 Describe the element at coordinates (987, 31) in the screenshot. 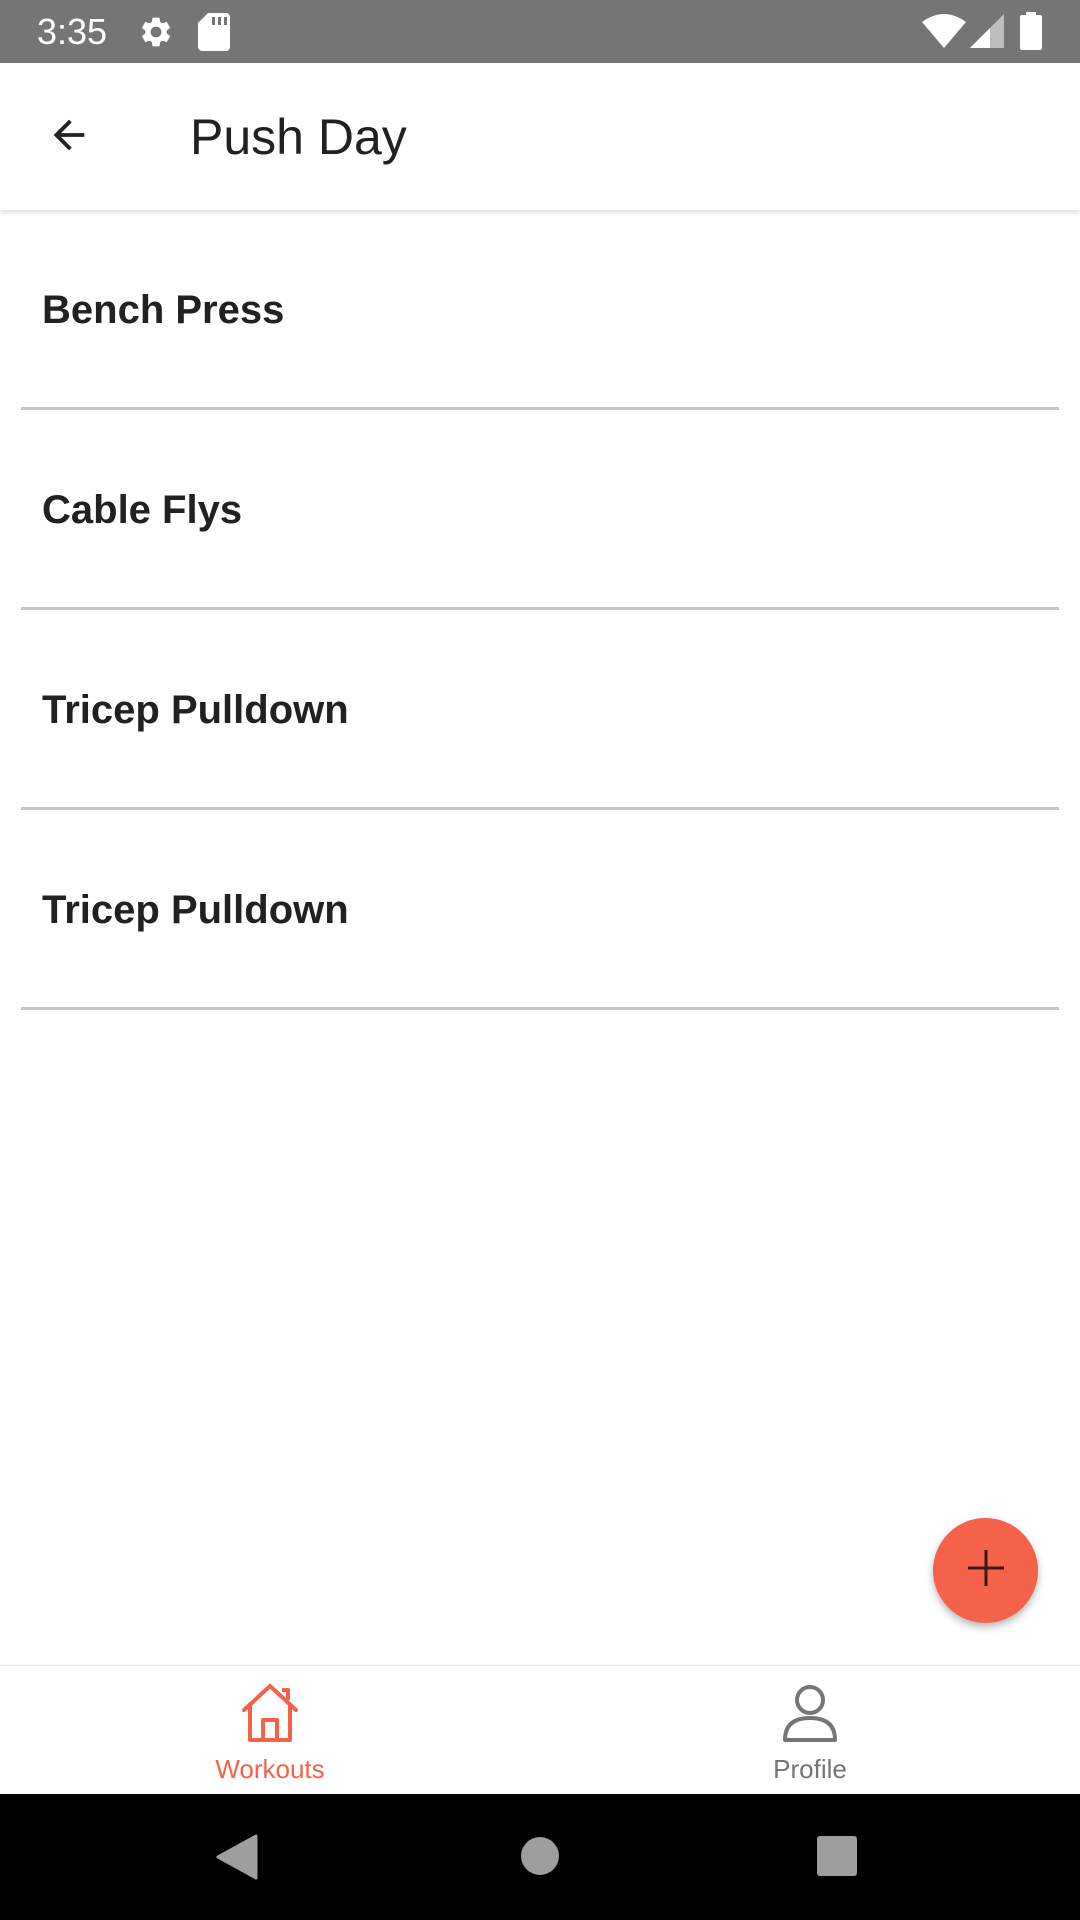

I see `cell-signal-icon` at that location.